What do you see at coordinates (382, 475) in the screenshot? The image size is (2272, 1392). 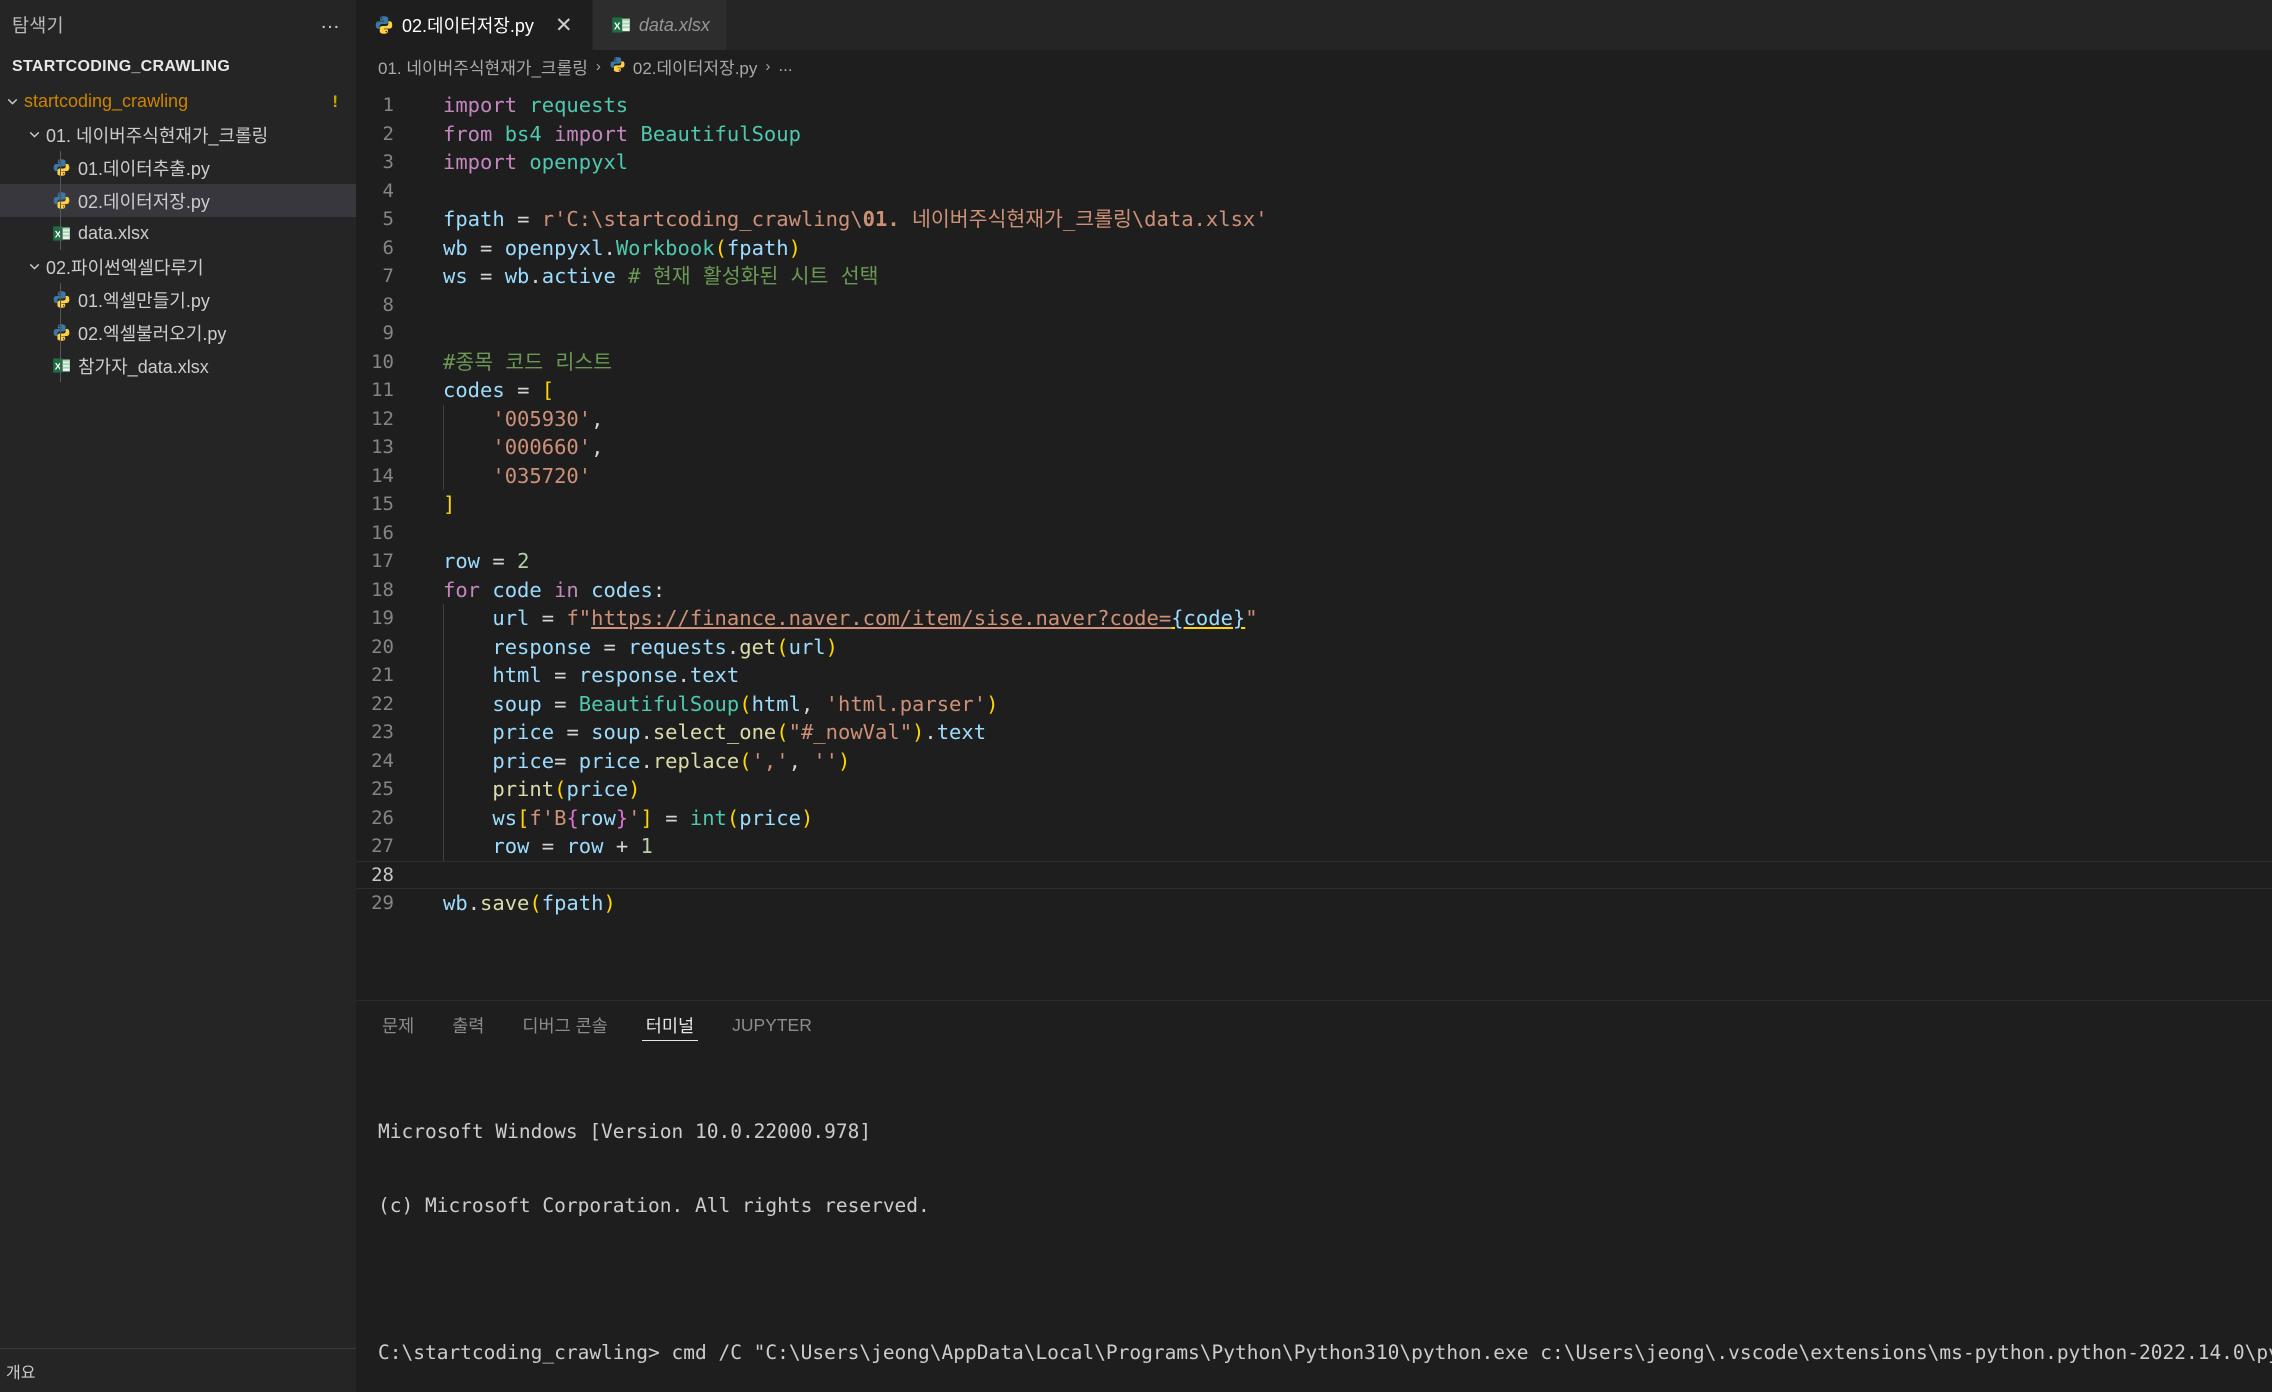 I see `line-number: 14` at bounding box center [382, 475].